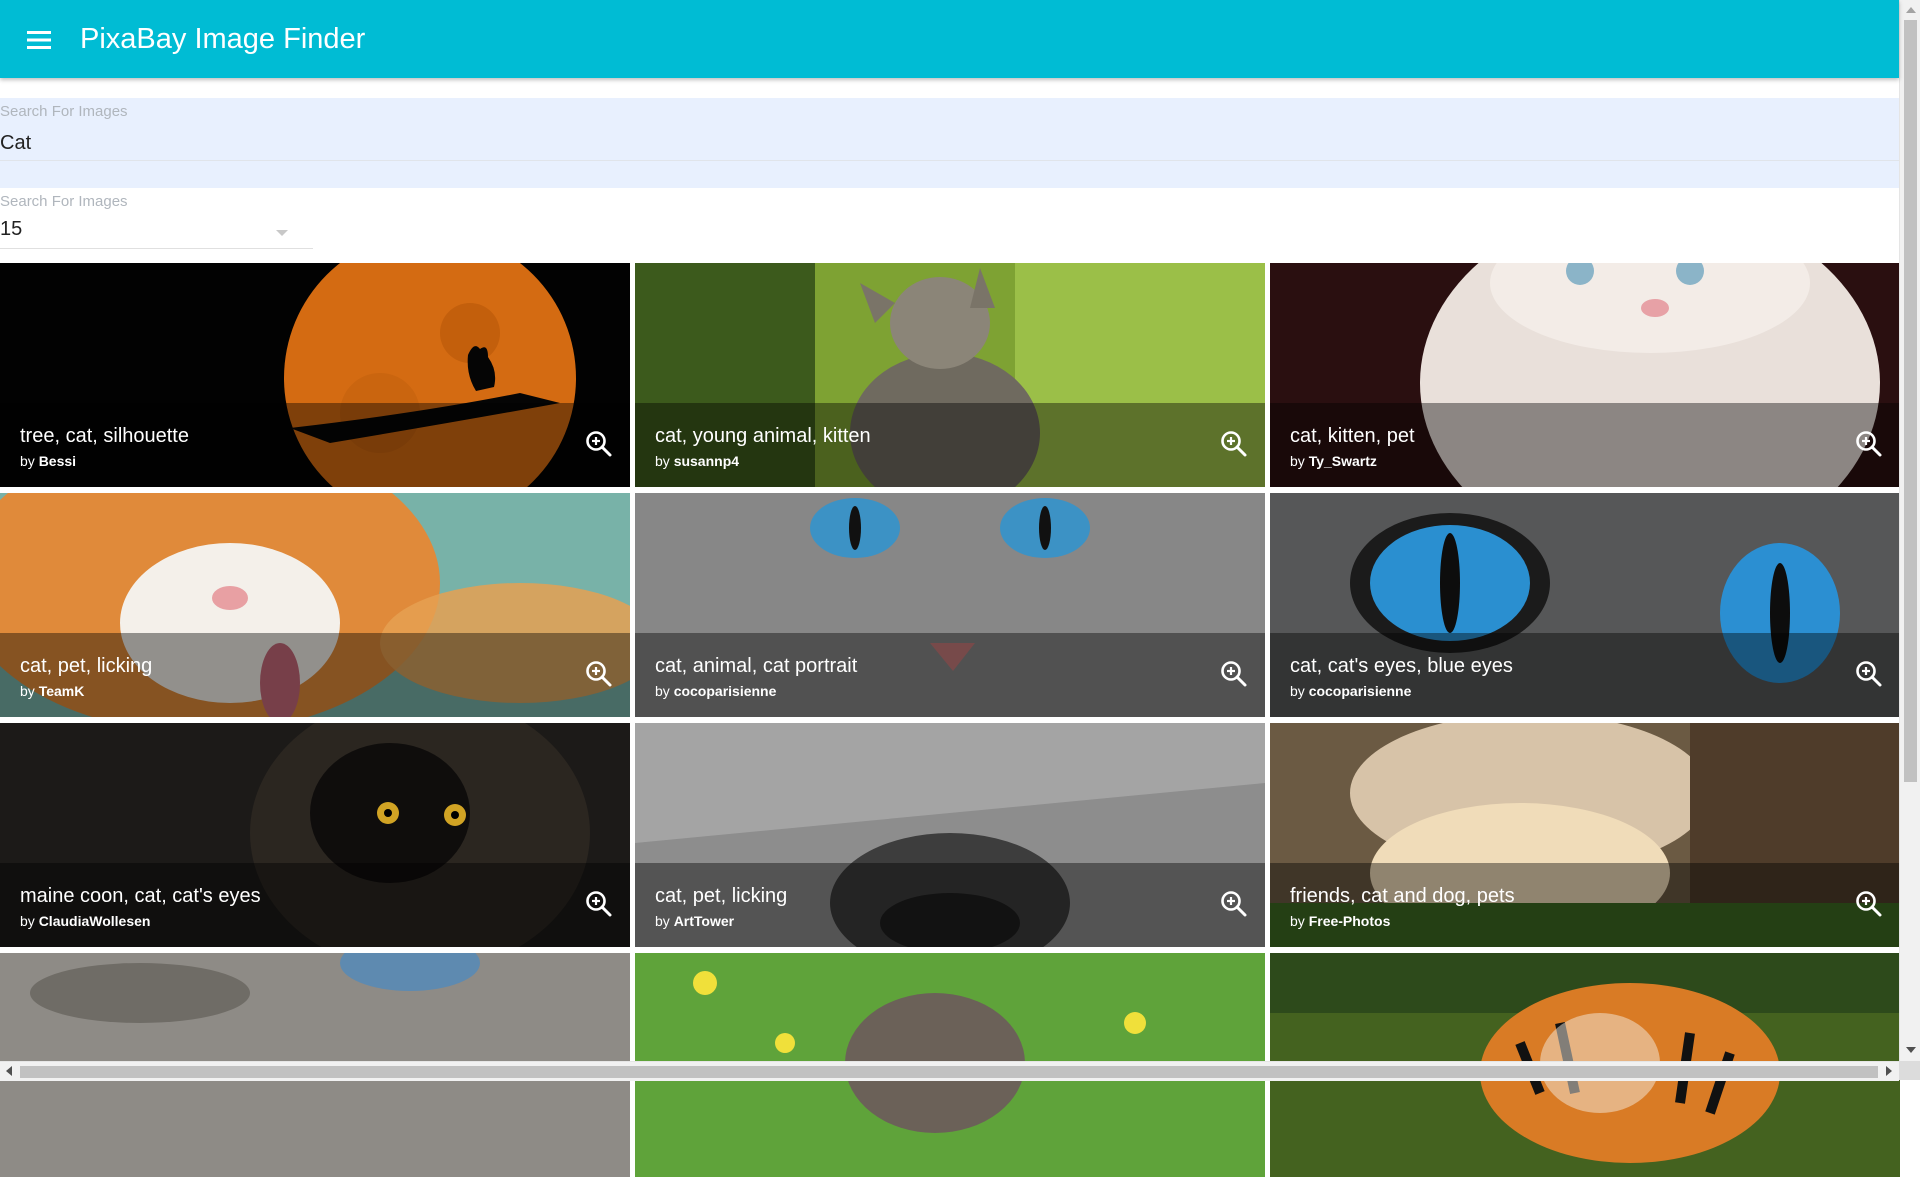 The image size is (1920, 1177). I want to click on author-name: Free-Photos, so click(1349, 921).